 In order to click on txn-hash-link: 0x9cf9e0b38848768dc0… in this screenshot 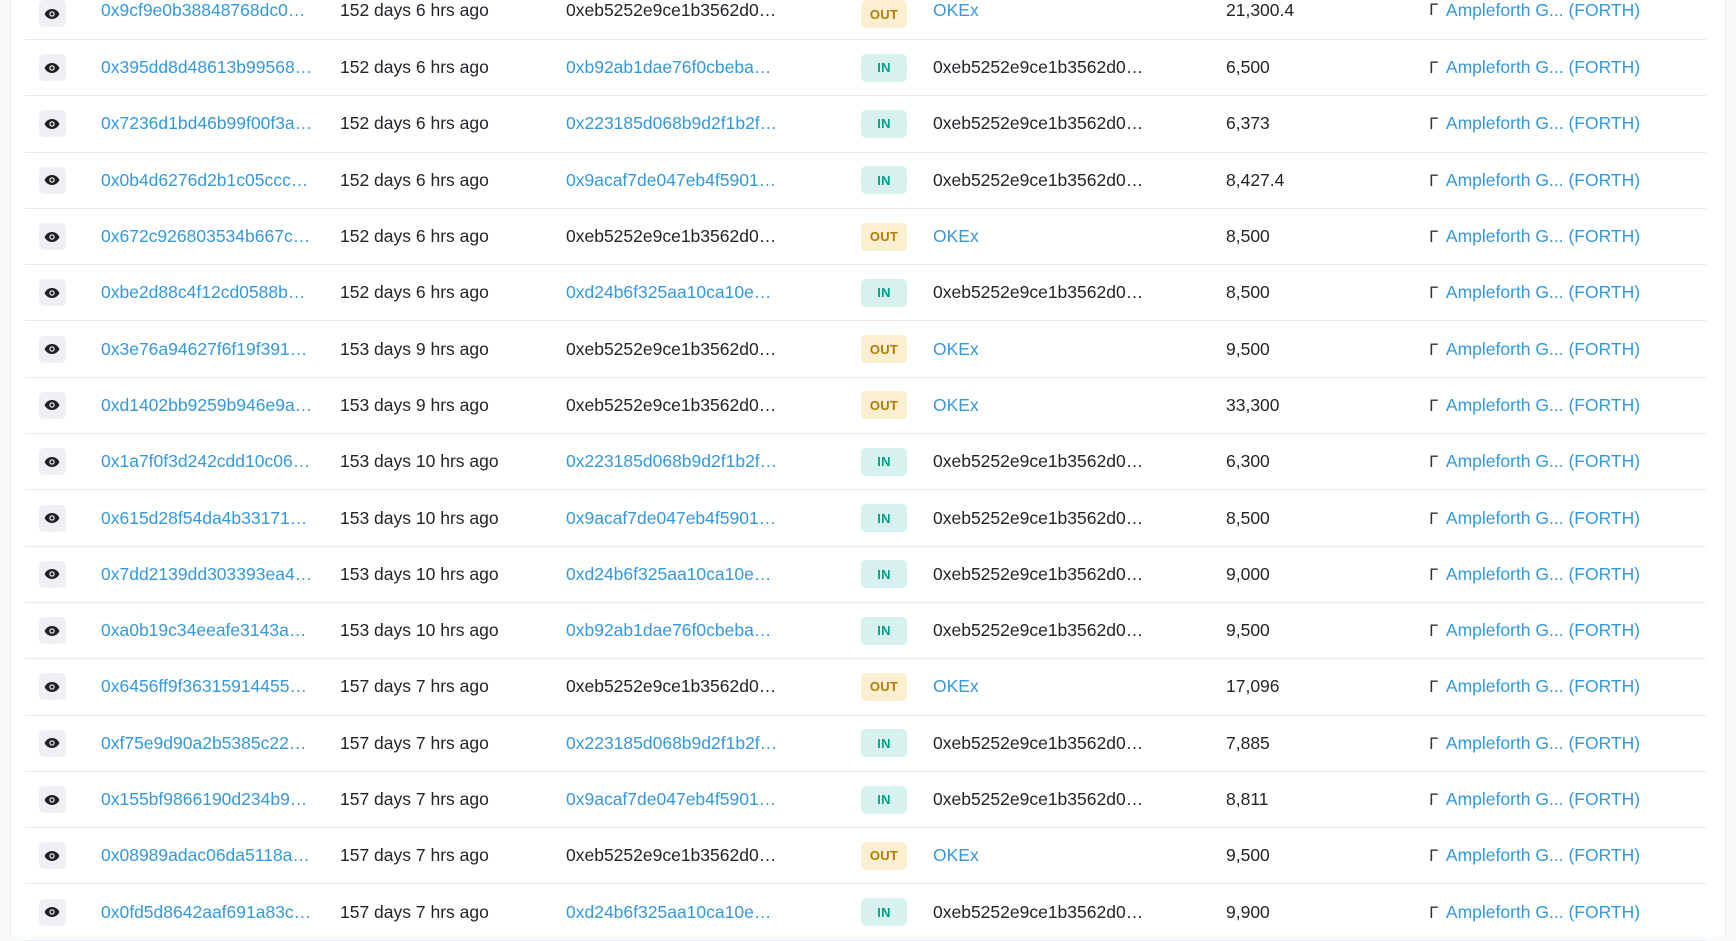, I will do `click(203, 10)`.